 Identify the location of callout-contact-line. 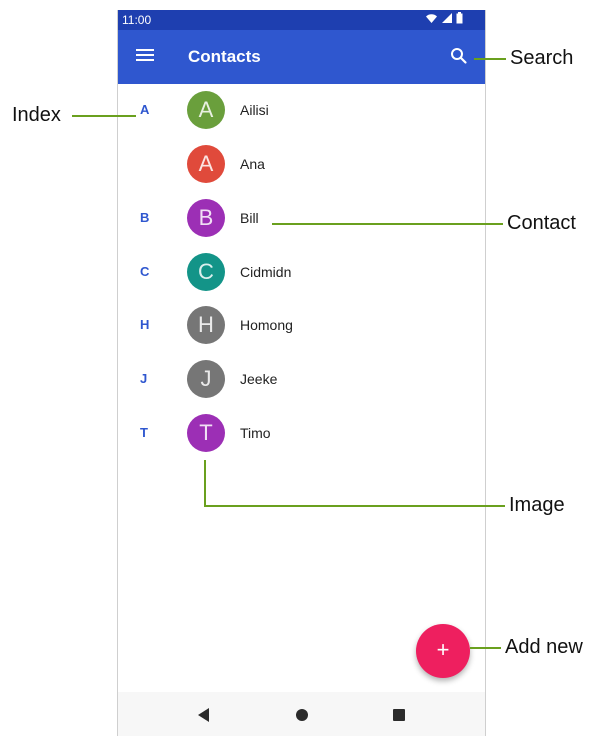
(387, 224).